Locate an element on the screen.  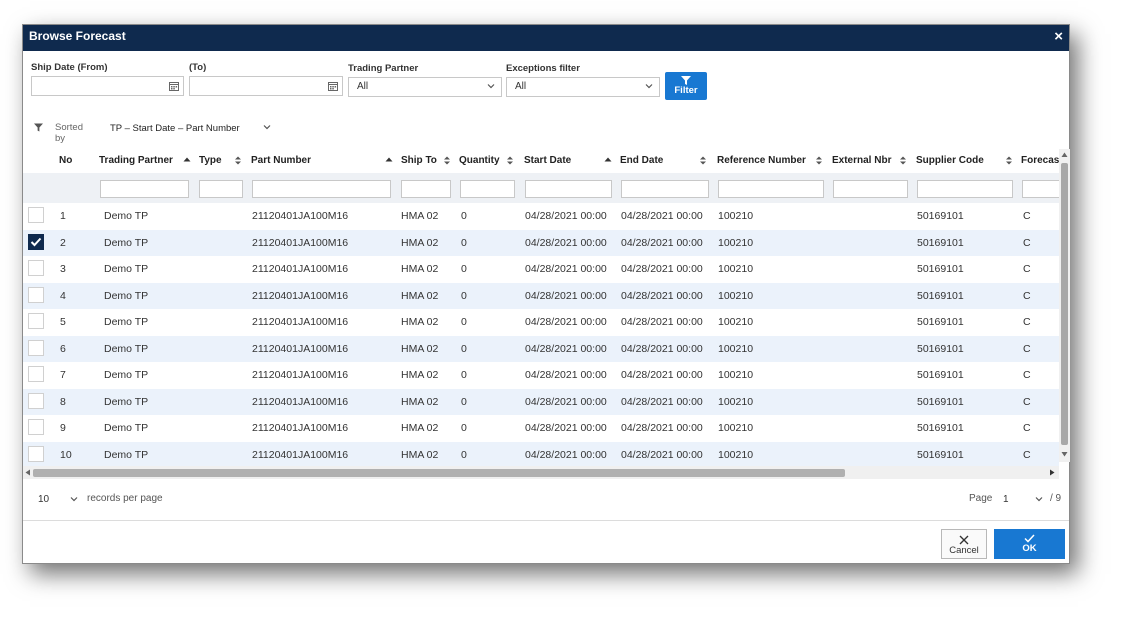
cancel-button: Cancel is located at coordinates (964, 544).